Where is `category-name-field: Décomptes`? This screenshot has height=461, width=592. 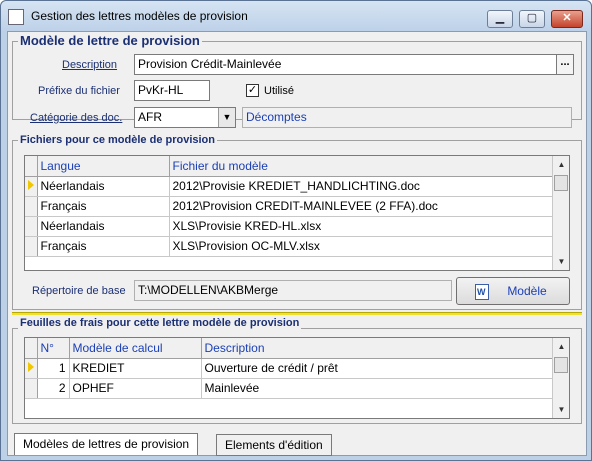
category-name-field: Décomptes is located at coordinates (407, 117).